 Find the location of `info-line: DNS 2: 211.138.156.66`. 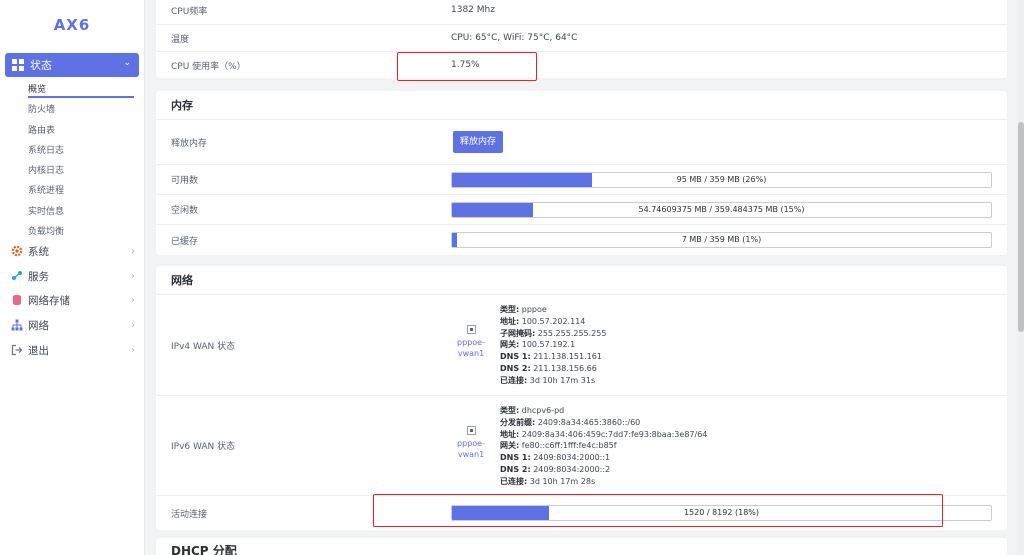

info-line: DNS 2: 211.138.156.66 is located at coordinates (553, 369).